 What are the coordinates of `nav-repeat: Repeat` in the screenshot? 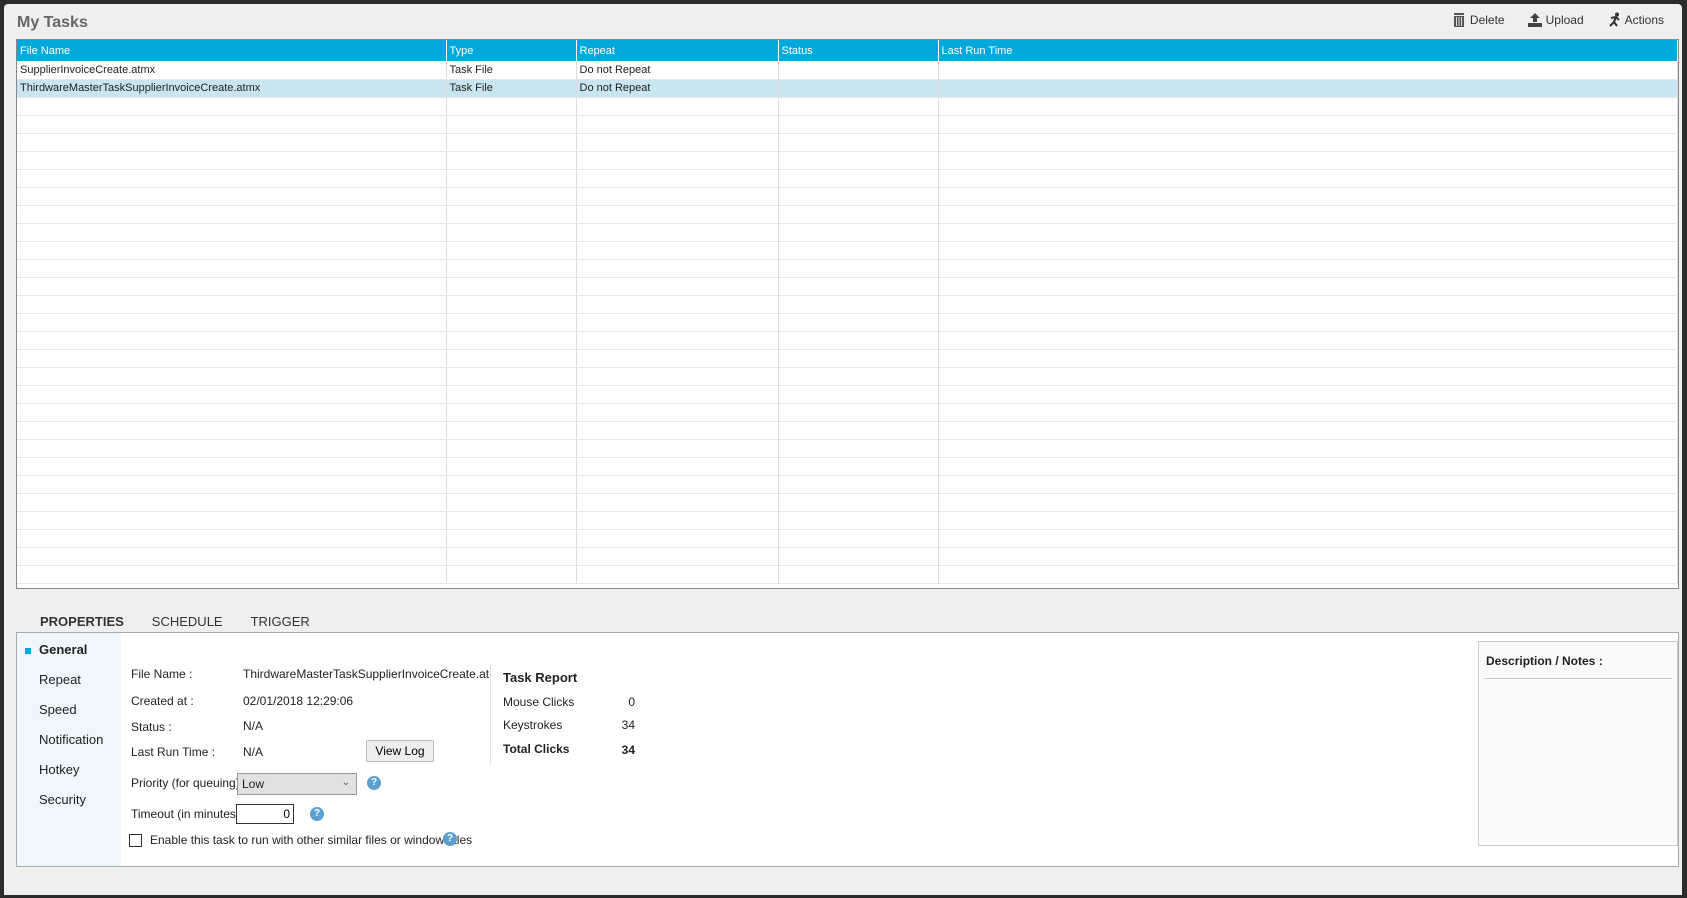 It's located at (60, 679).